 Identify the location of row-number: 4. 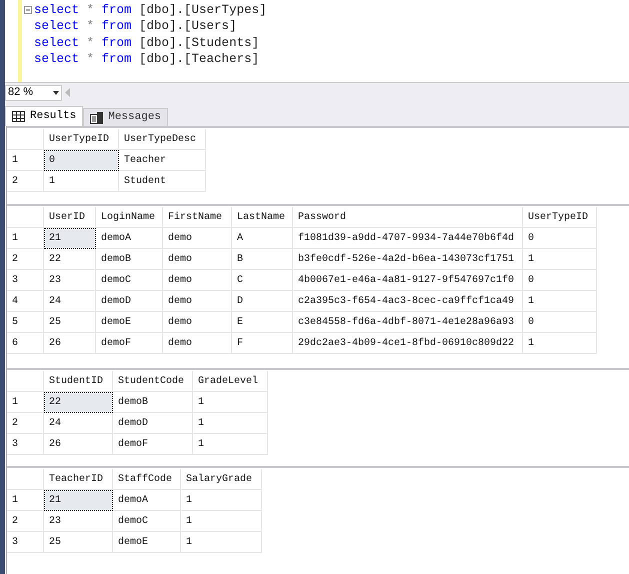
(25, 301).